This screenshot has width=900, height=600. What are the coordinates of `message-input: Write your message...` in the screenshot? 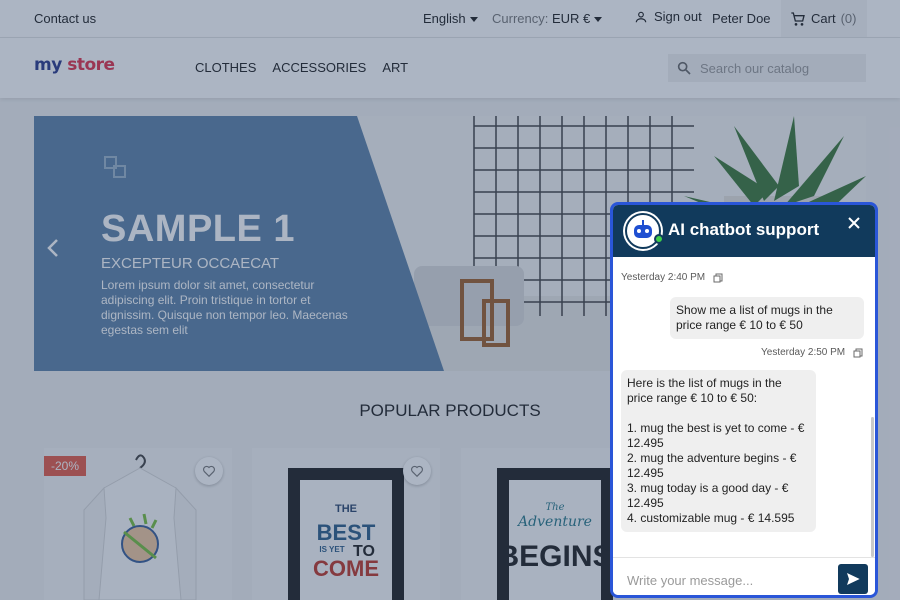 It's located at (690, 580).